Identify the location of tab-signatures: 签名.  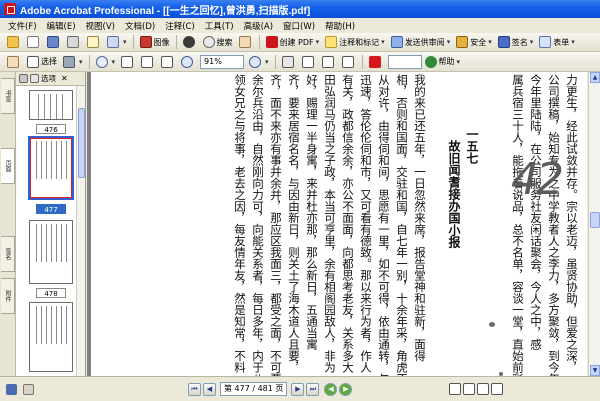
(8, 254).